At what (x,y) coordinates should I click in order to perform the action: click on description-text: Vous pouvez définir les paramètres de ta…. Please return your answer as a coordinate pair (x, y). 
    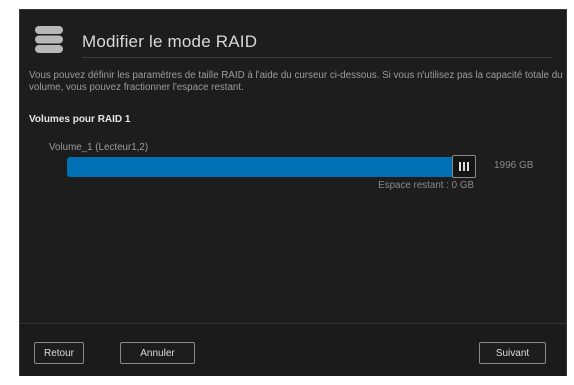
    Looking at the image, I should click on (296, 81).